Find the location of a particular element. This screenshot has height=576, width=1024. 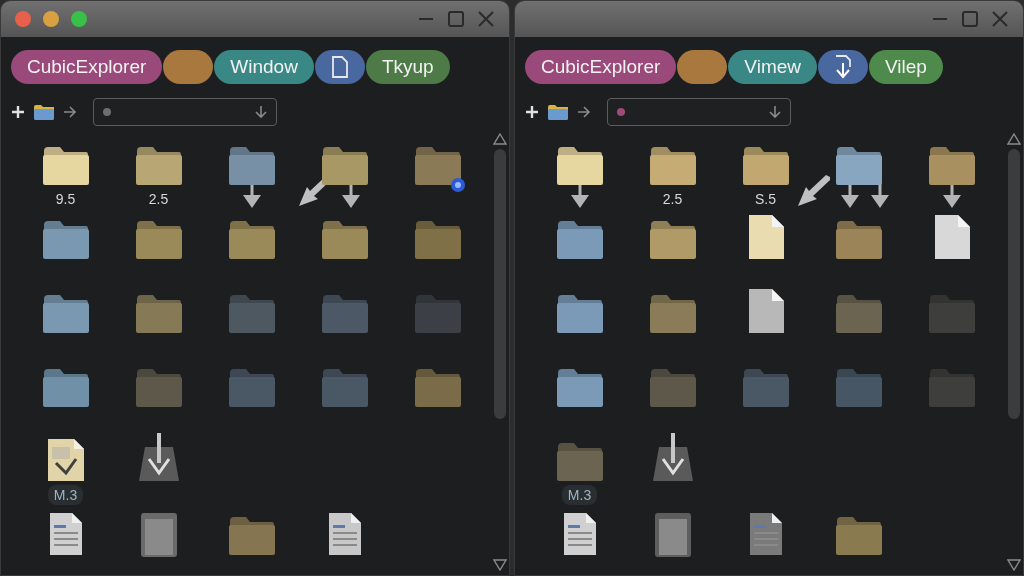

file-label: 9.5 is located at coordinates (65, 199).